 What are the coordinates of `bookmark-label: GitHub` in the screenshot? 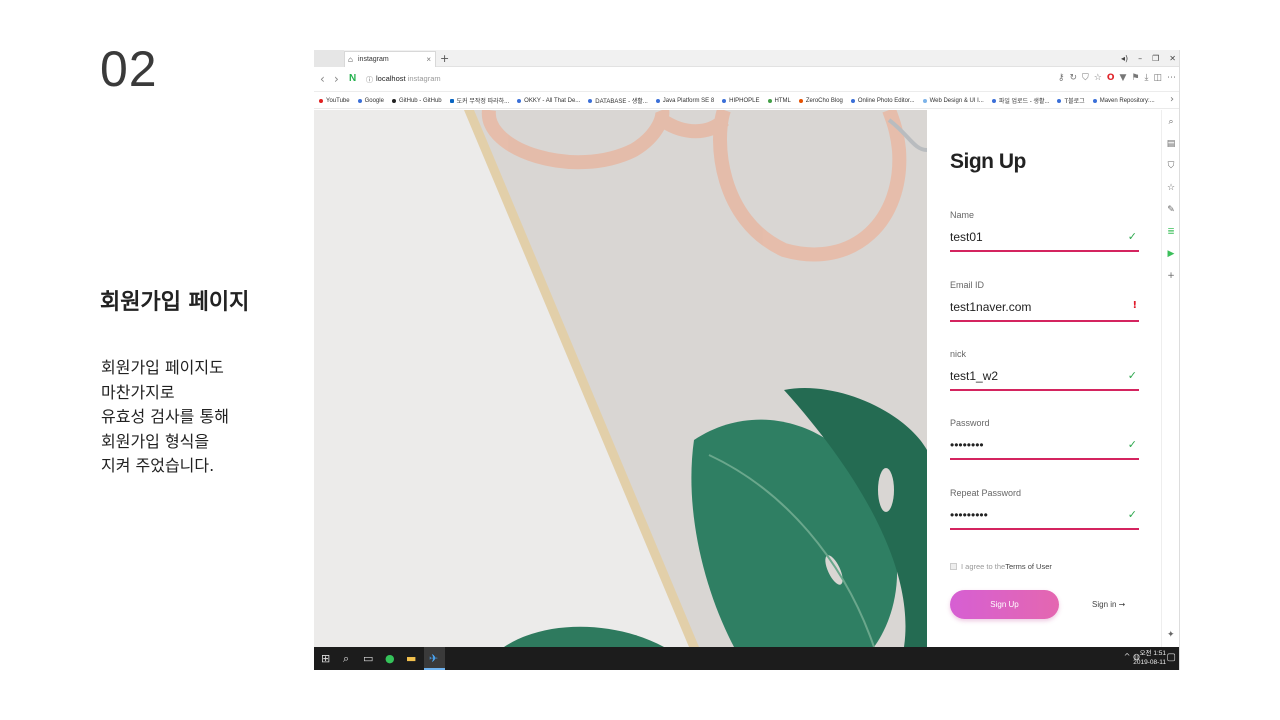 It's located at (432, 100).